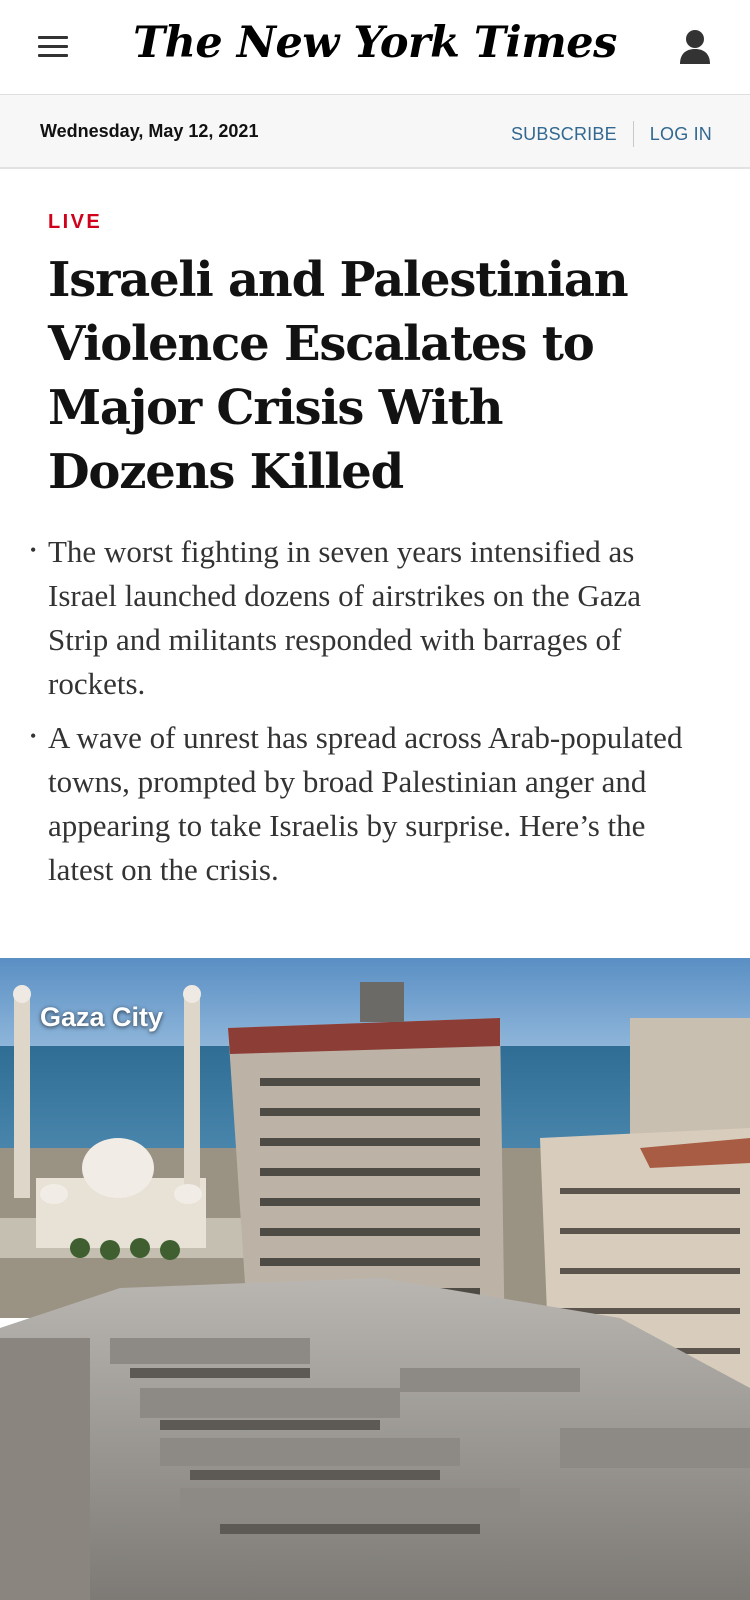 The image size is (750, 1600). What do you see at coordinates (681, 134) in the screenshot?
I see `login-link: LOG IN` at bounding box center [681, 134].